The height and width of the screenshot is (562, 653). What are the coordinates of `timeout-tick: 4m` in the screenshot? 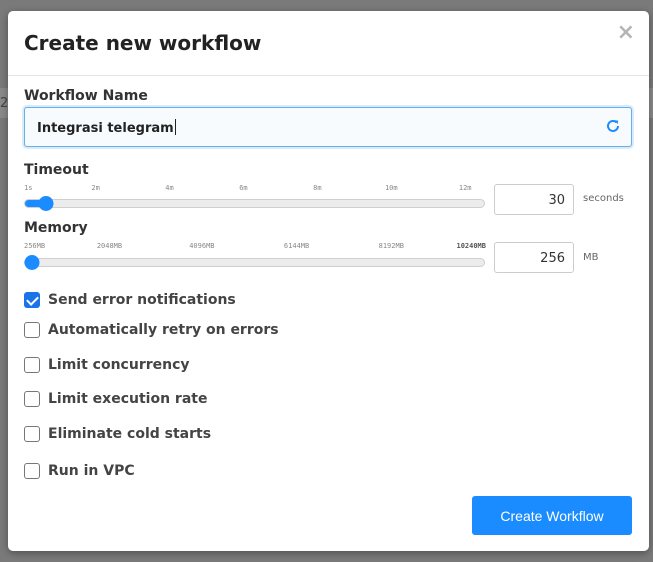 It's located at (169, 188).